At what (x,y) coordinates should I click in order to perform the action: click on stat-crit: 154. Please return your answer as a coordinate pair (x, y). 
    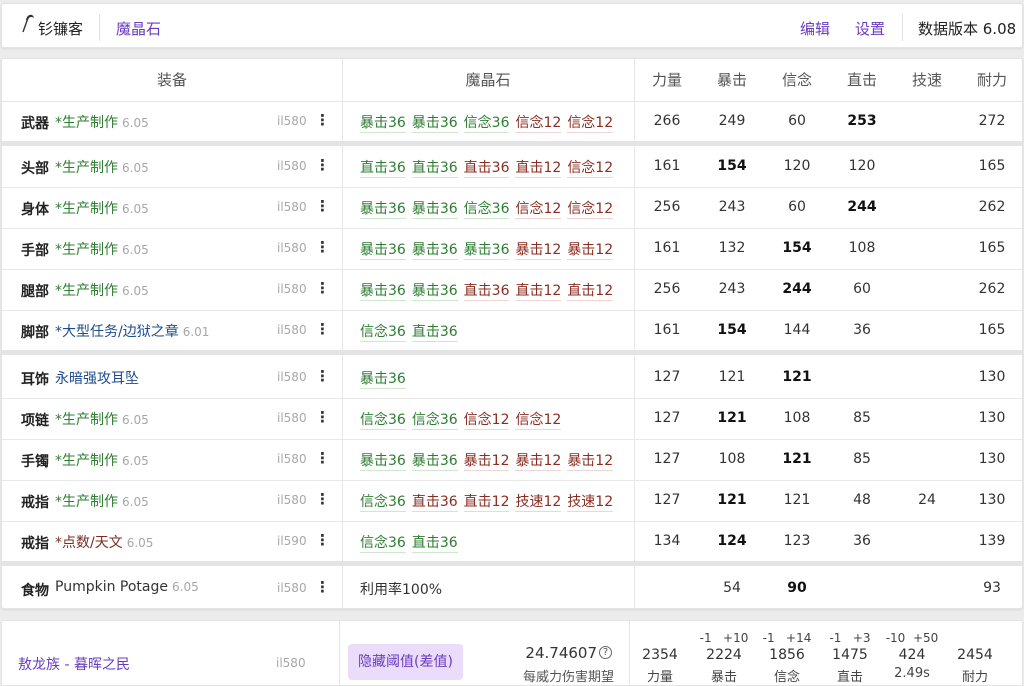
    Looking at the image, I should click on (732, 330).